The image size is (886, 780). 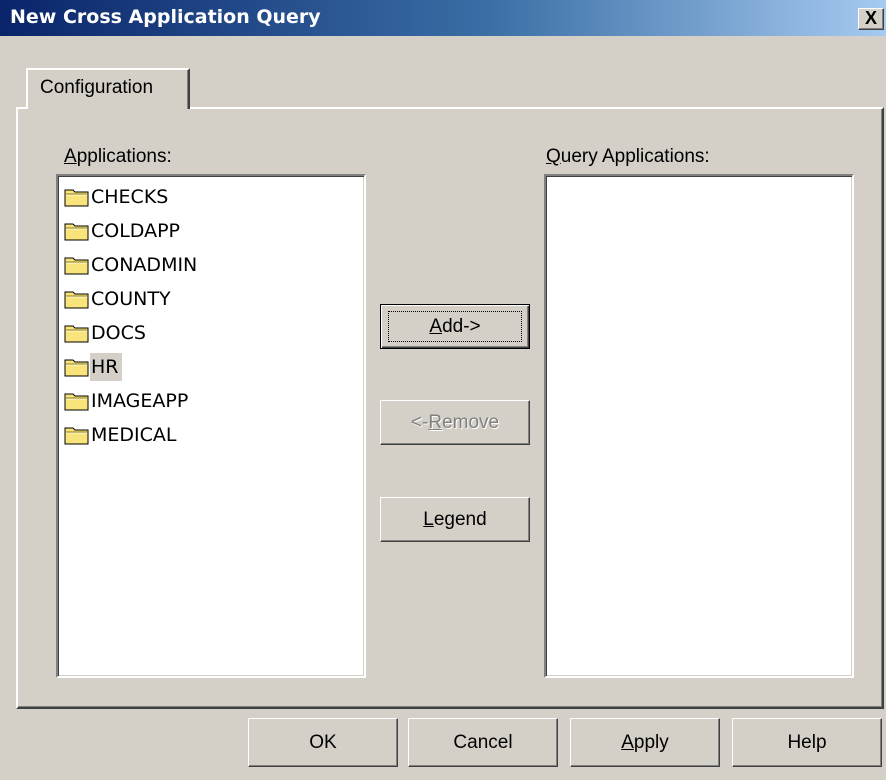 I want to click on apply-button: Apply, so click(x=645, y=742).